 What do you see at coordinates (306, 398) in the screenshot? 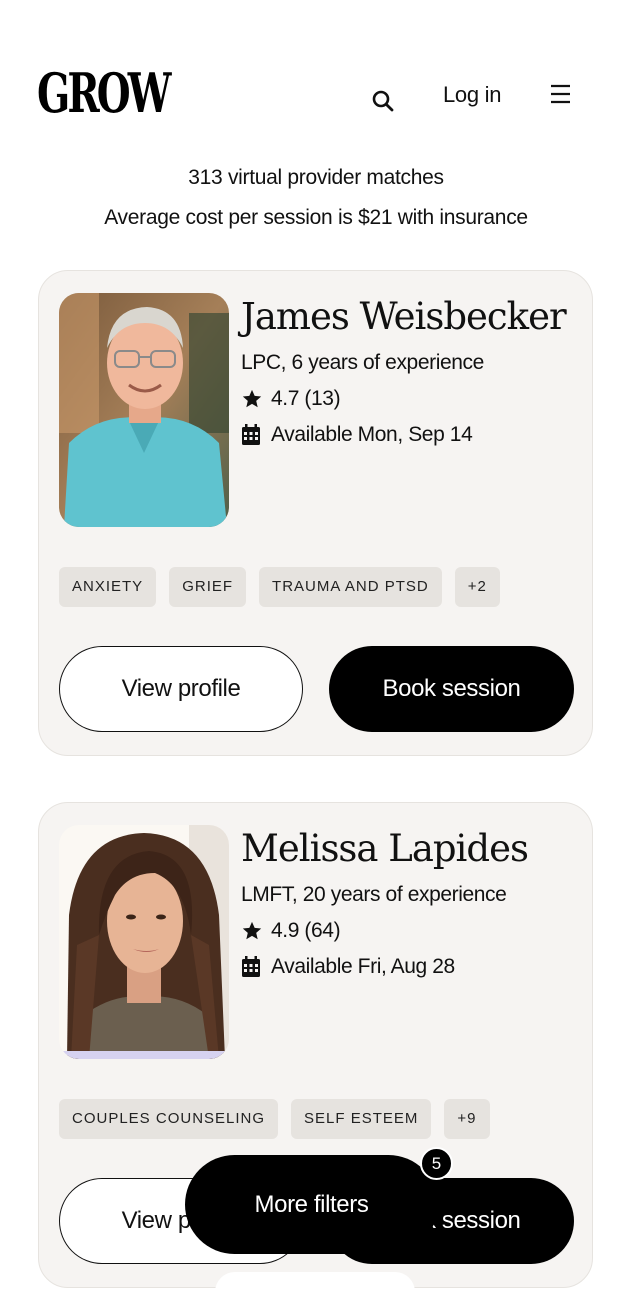
I see `rating-value: 4.7 (13)` at bounding box center [306, 398].